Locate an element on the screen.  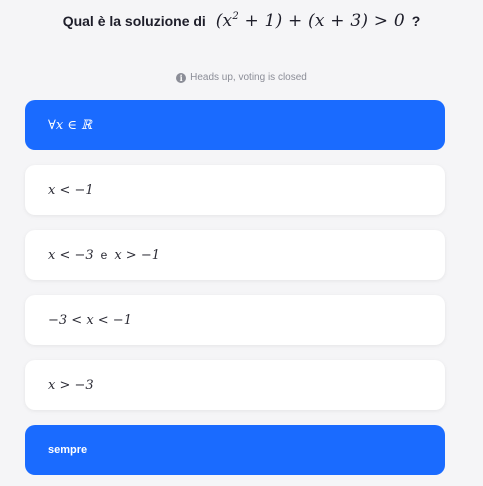
option-label: sempre is located at coordinates (68, 450).